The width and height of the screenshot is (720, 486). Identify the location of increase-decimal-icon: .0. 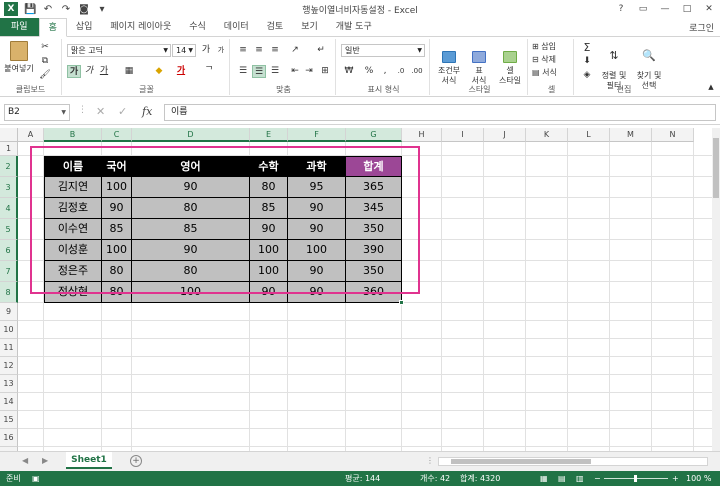
(401, 71).